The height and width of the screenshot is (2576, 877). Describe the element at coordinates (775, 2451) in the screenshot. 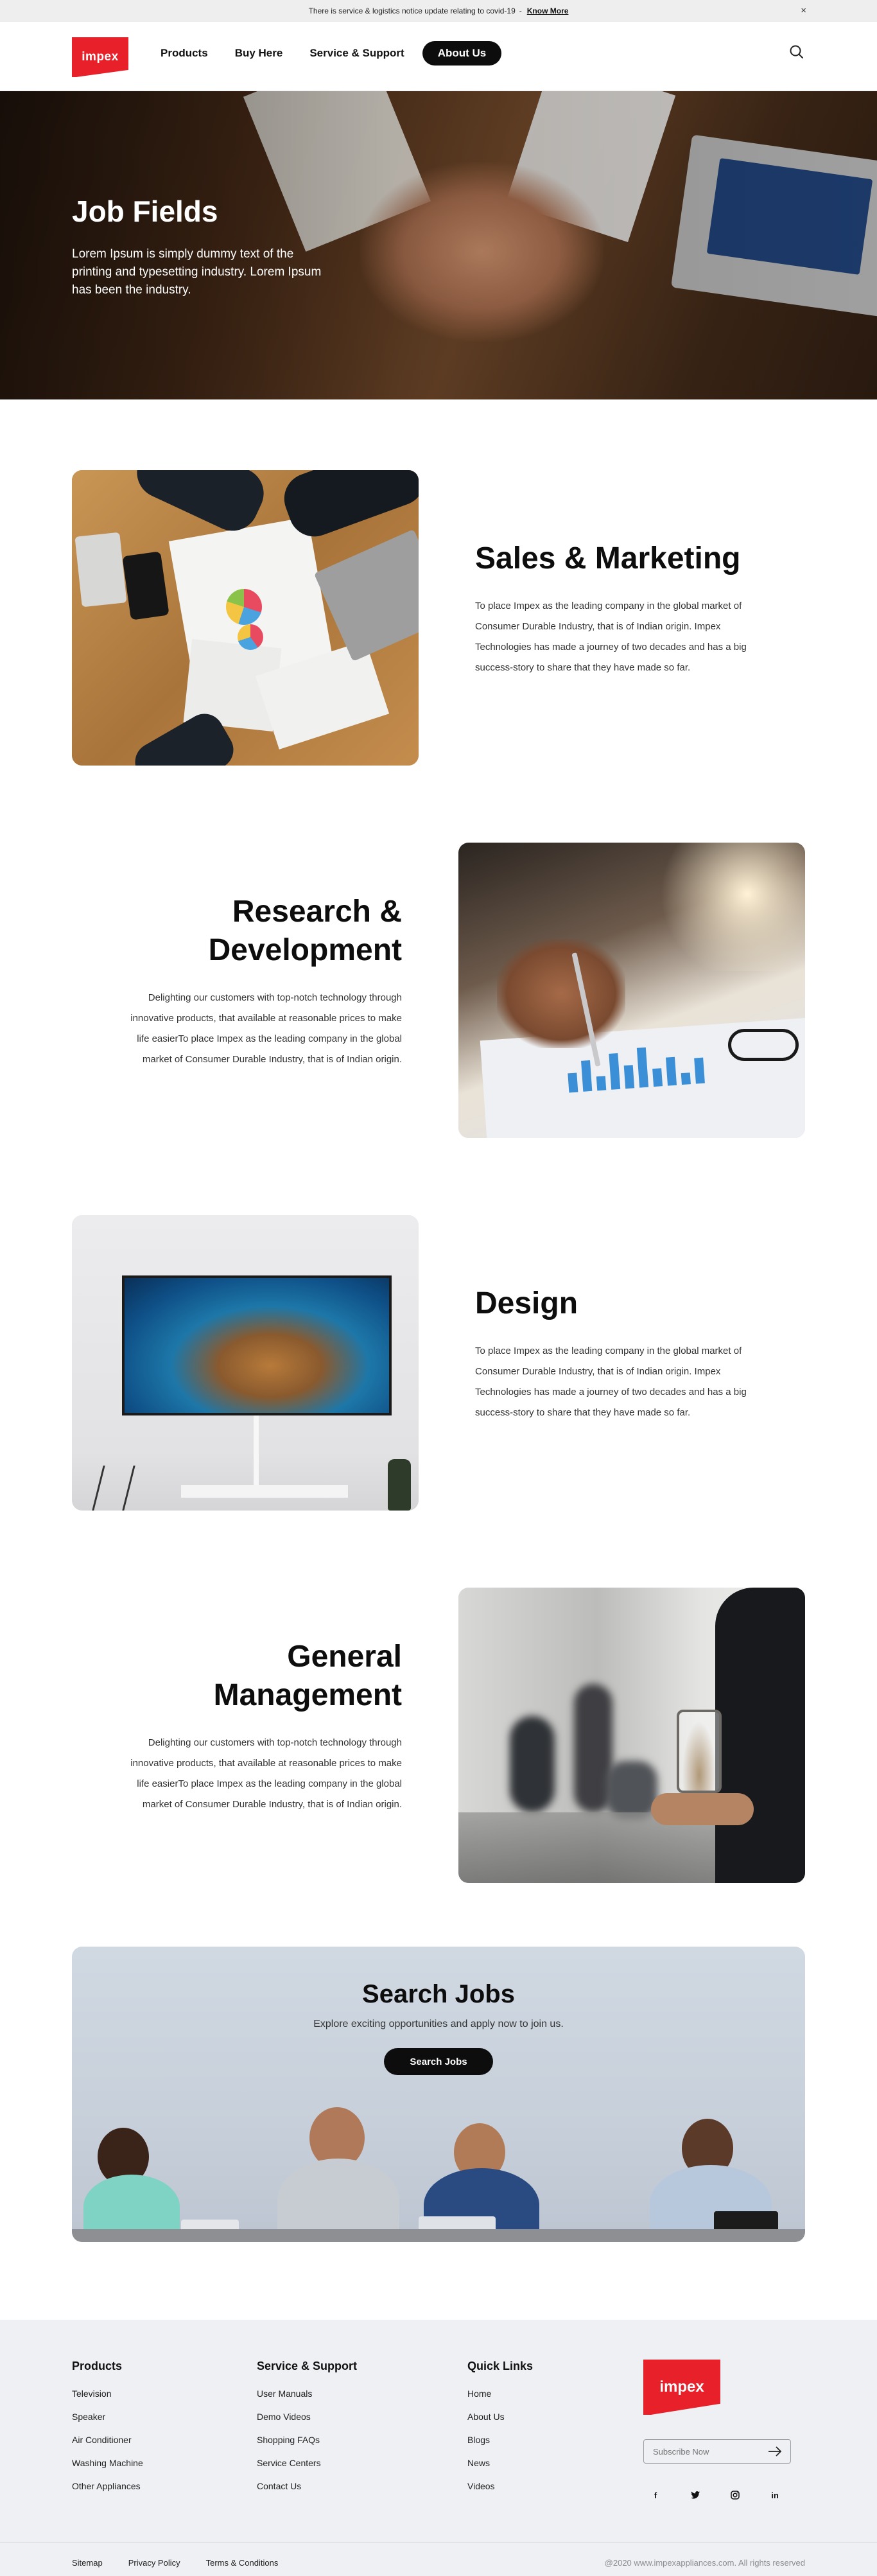

I see `arrow-right-icon` at that location.